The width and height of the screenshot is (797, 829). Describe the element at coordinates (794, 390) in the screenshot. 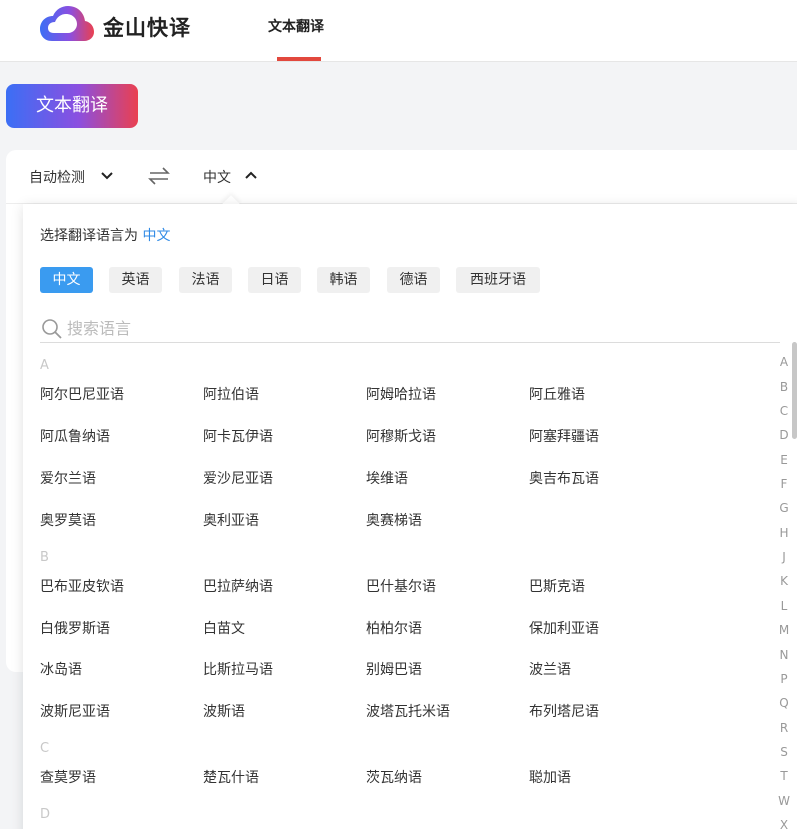

I see `dropdown-scrollbar` at that location.